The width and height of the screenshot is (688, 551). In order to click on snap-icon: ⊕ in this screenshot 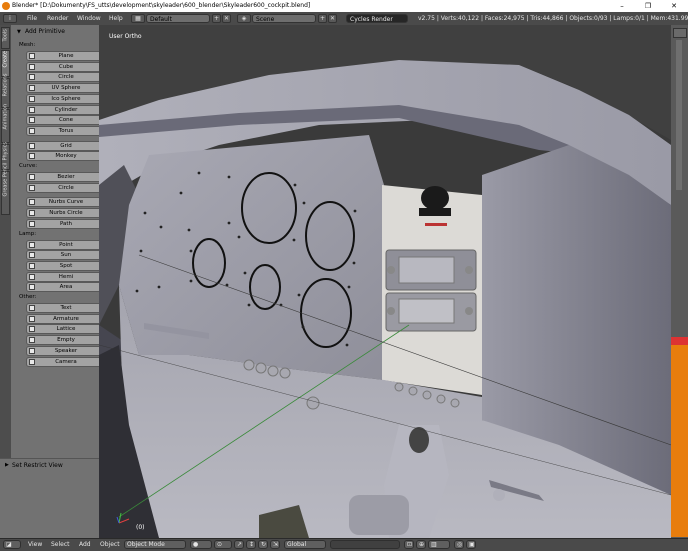, I will do `click(421, 544)`.